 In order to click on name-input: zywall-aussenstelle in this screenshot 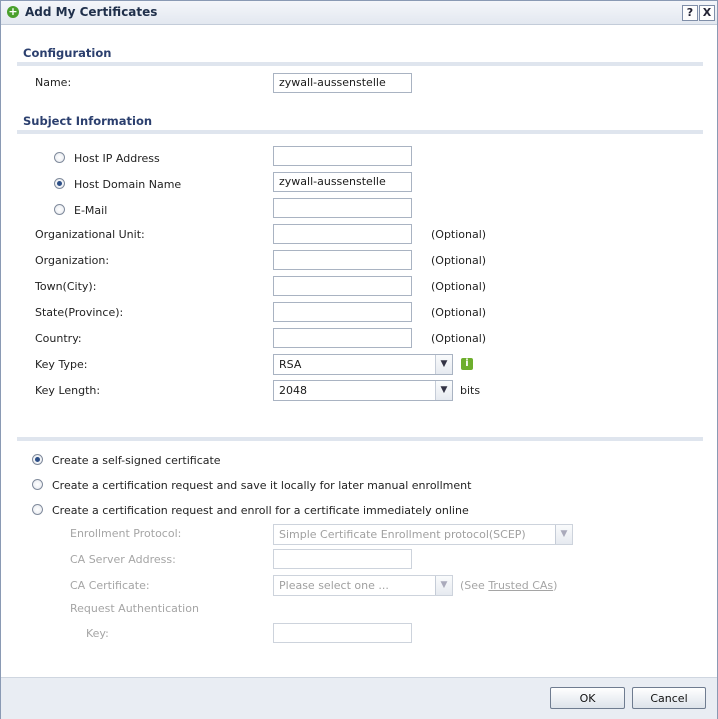, I will do `click(342, 83)`.